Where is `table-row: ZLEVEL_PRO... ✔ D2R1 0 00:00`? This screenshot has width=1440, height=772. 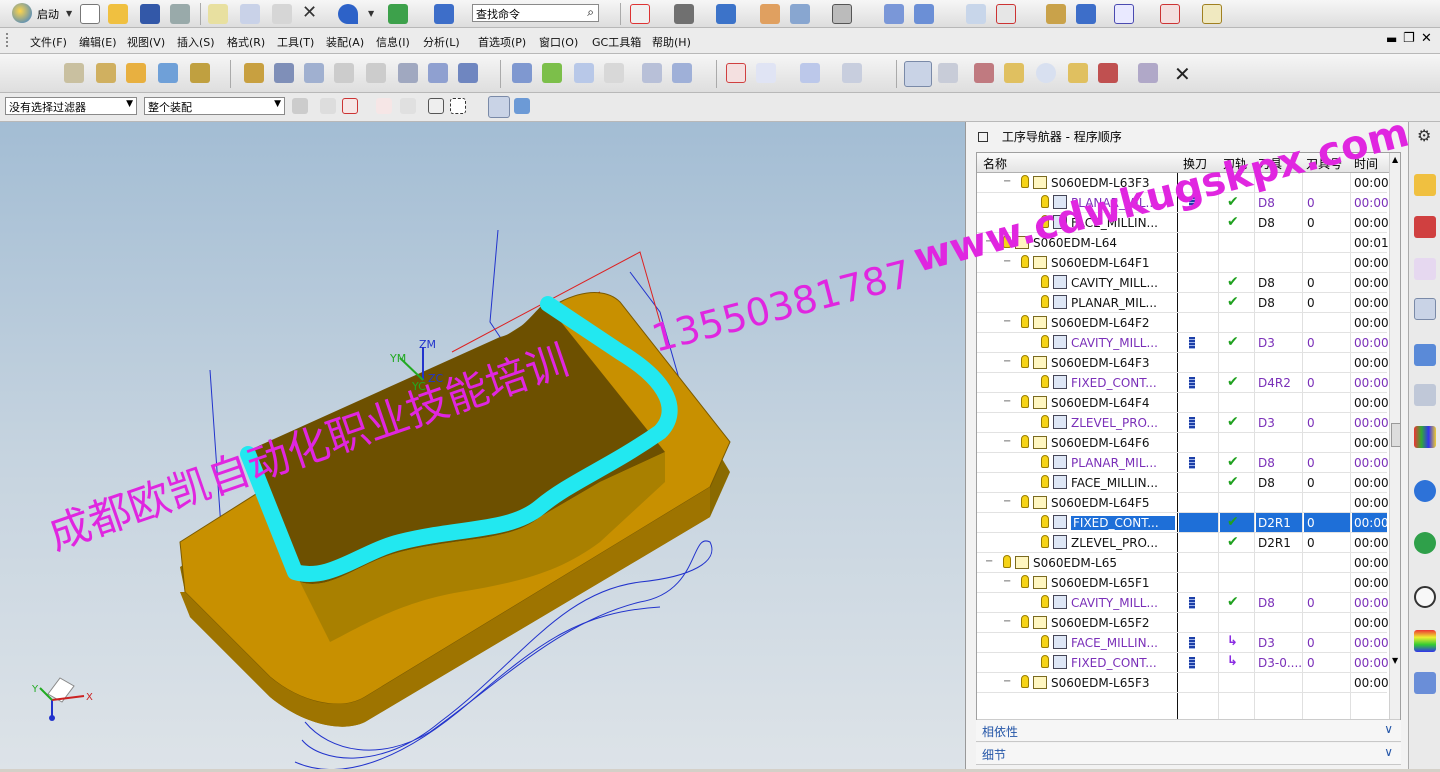 table-row: ZLEVEL_PRO... ✔ D2R1 0 00:00 is located at coordinates (1183, 543).